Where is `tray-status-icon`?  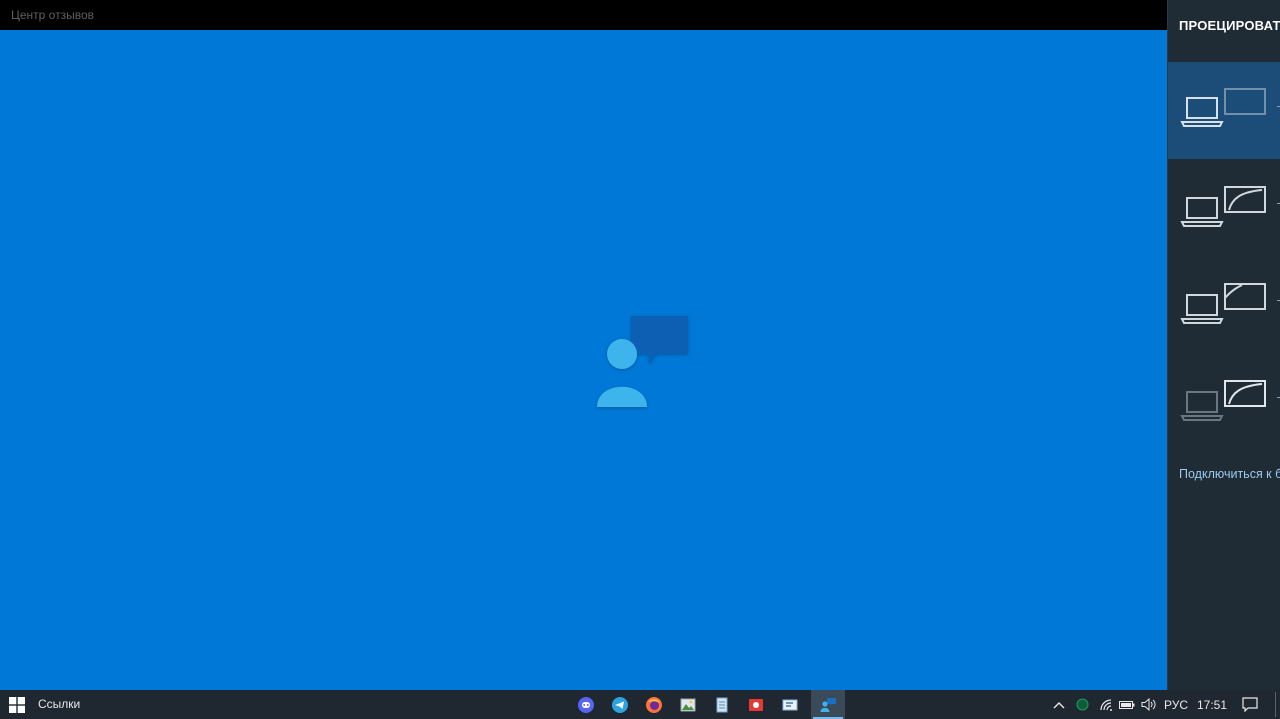
tray-status-icon is located at coordinates (1082, 704).